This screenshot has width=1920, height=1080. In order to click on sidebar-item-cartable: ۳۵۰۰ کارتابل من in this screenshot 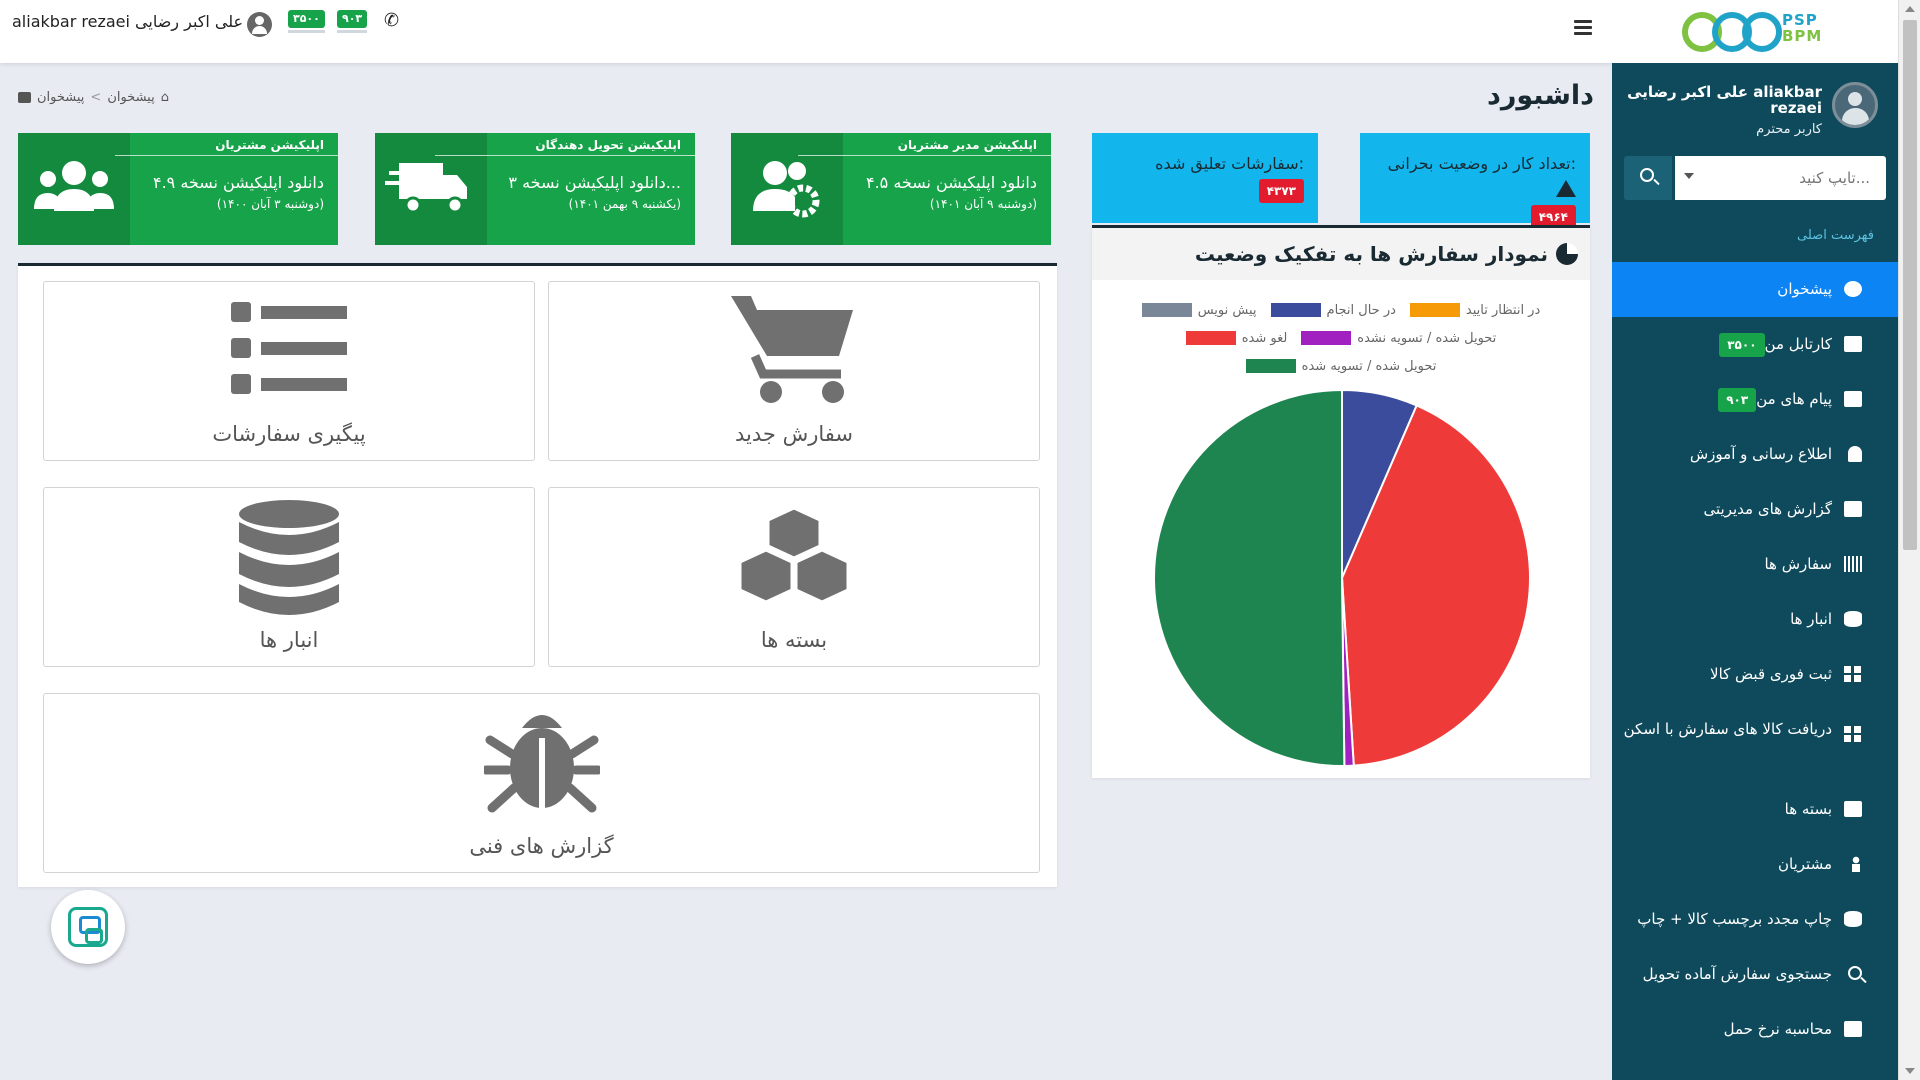, I will do `click(1755, 344)`.